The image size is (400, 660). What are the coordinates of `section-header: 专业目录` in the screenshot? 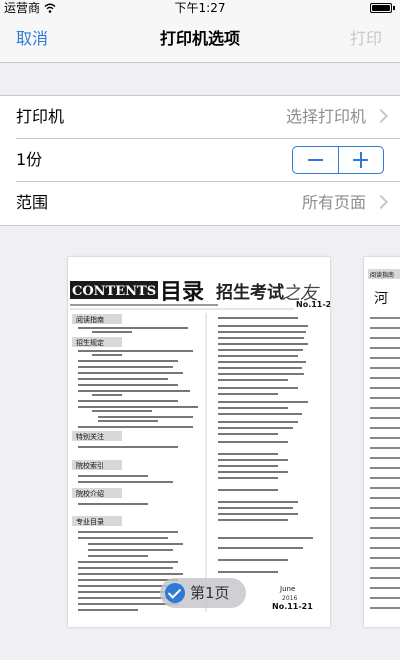 It's located at (90, 521).